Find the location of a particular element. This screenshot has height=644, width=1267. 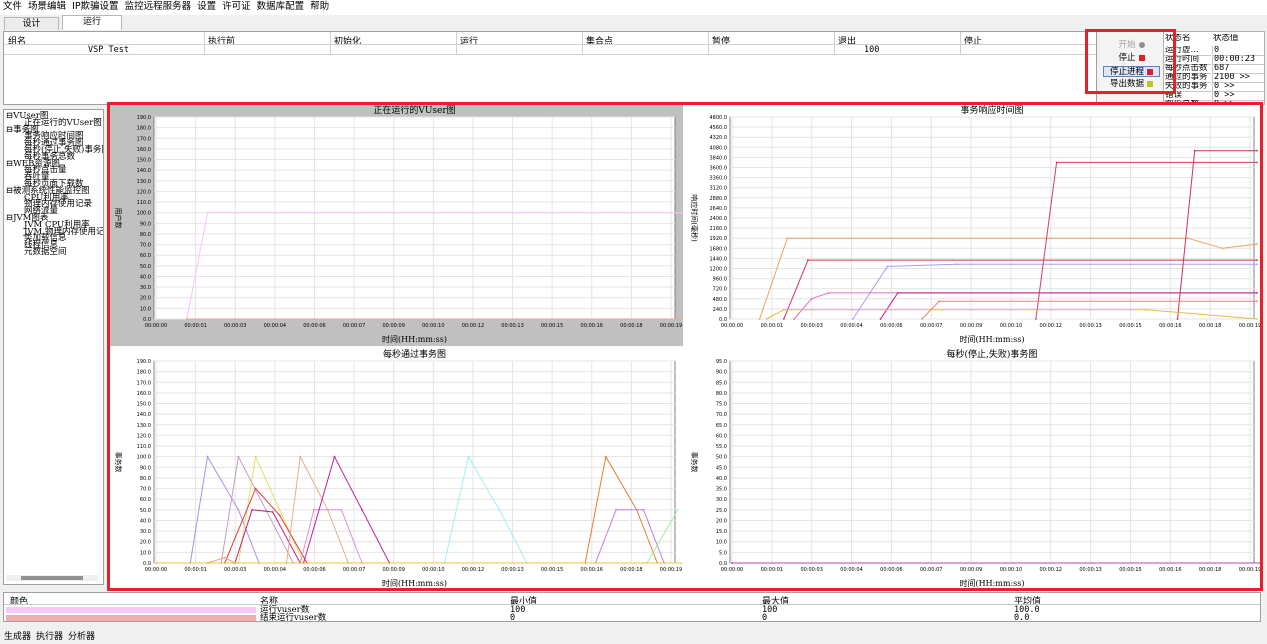

y-tick-label: 180.0 is located at coordinates (144, 373).